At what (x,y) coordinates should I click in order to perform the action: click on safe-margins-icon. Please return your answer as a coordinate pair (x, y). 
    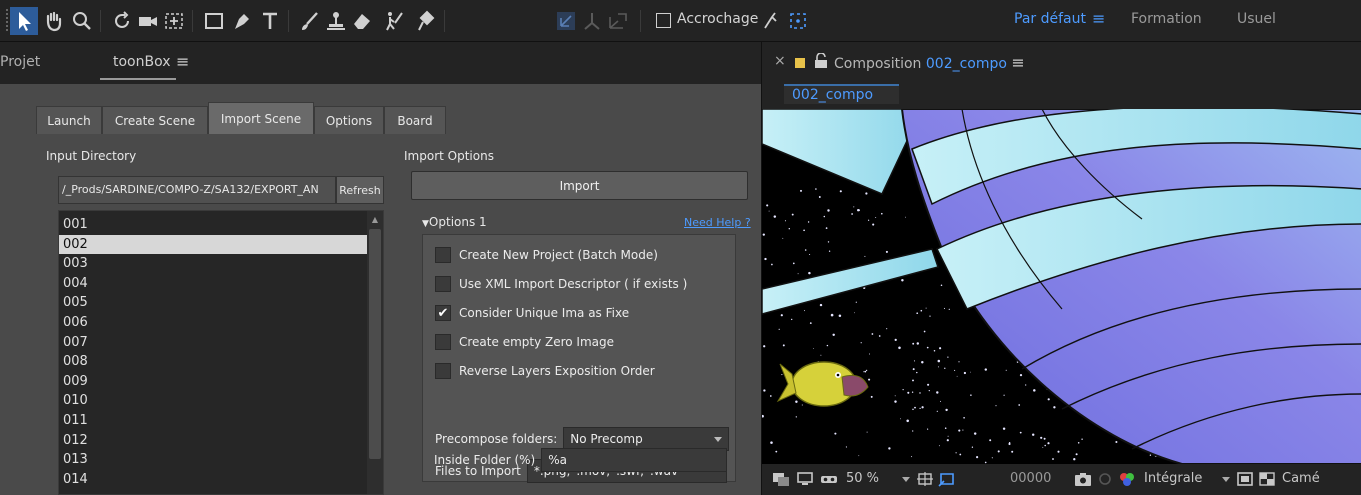
    Looking at the image, I should click on (947, 479).